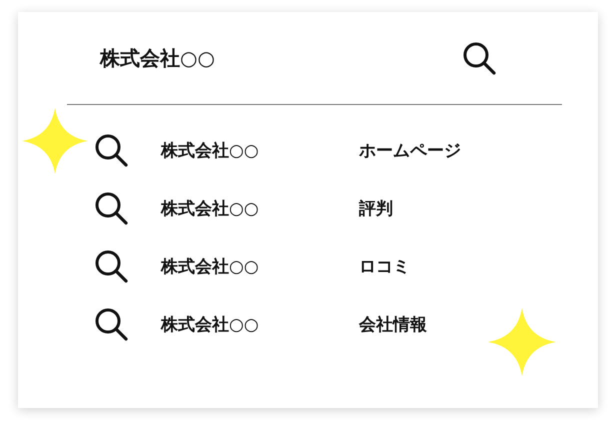 Image resolution: width=616 pixels, height=434 pixels. Describe the element at coordinates (277, 150) in the screenshot. I see `suggestion-item: 株式会社○○ ホームページ` at that location.